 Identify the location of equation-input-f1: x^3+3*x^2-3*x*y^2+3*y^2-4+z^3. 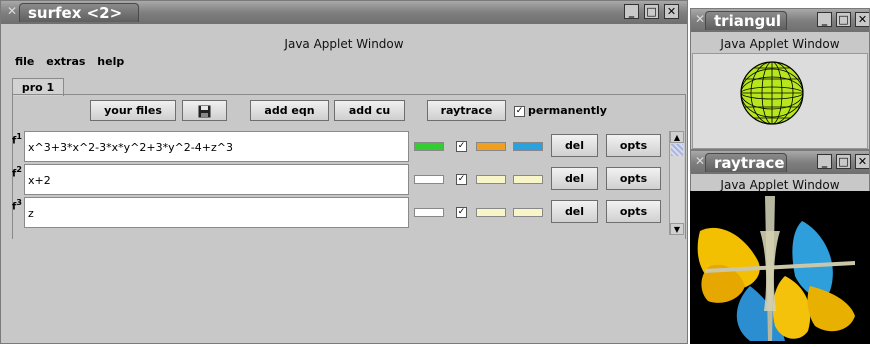
(216, 146).